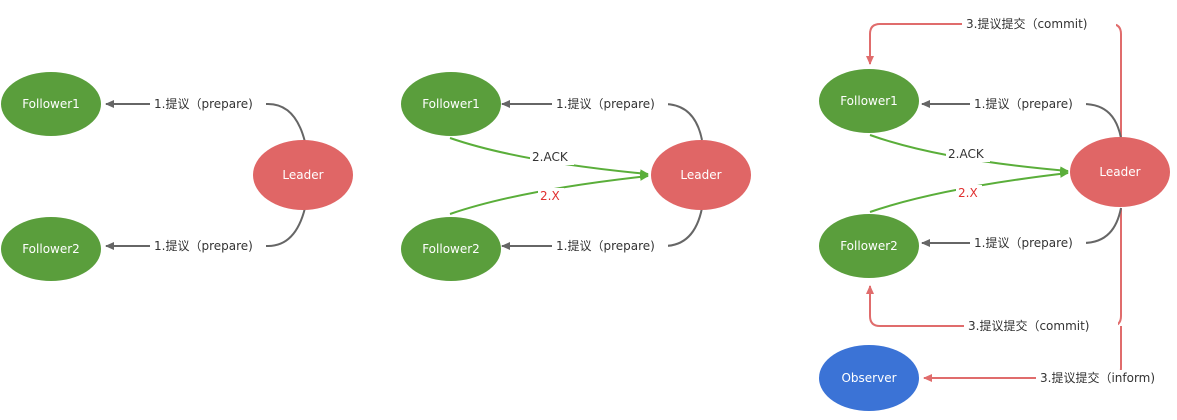 This screenshot has width=1177, height=420. Describe the element at coordinates (868, 378) in the screenshot. I see `observer-label: Observer` at that location.